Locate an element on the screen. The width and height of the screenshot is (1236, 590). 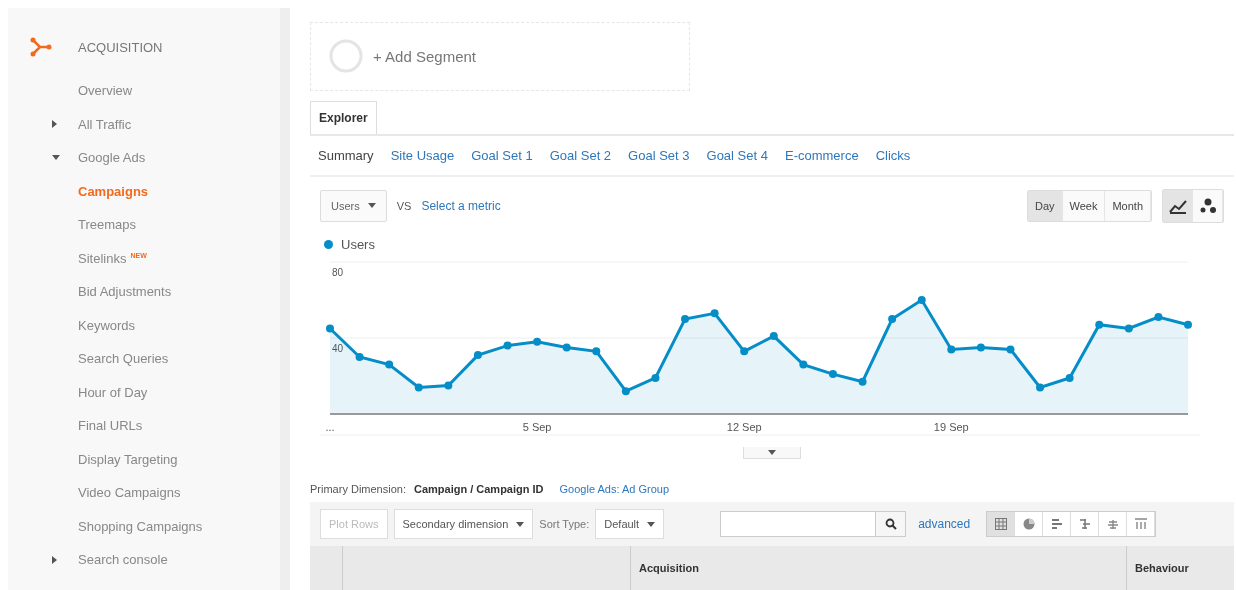
advanced-link: advanced is located at coordinates (944, 524).